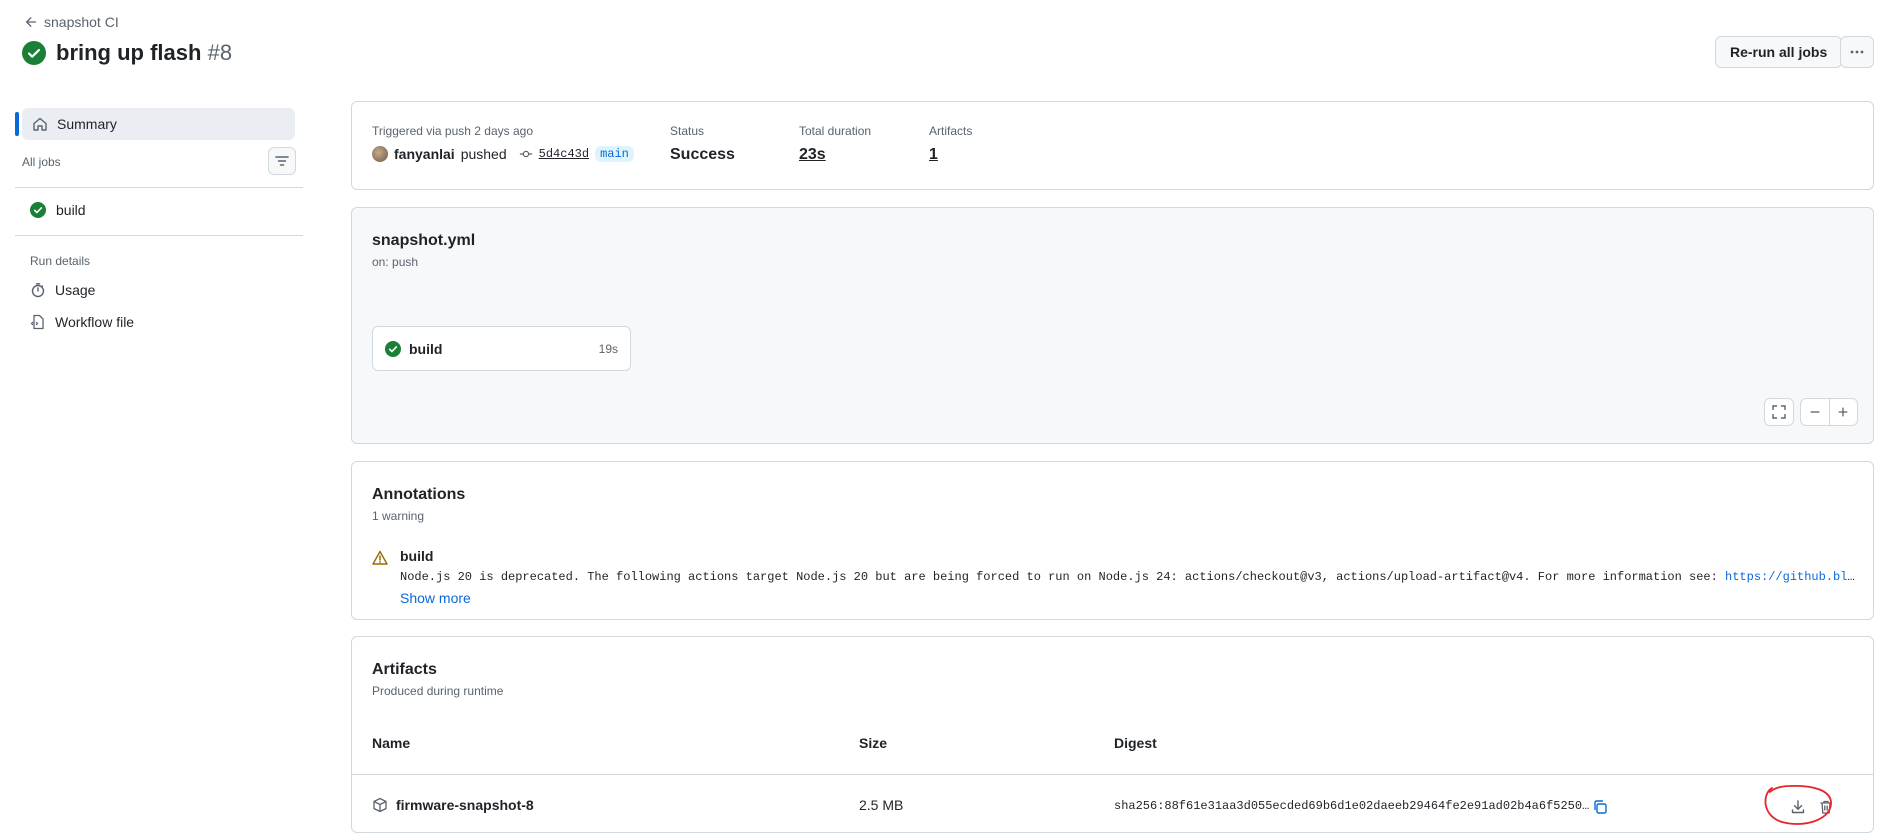 Image resolution: width=1888 pixels, height=837 pixels. What do you see at coordinates (835, 144) in the screenshot?
I see `duration-info: Total duration 23s` at bounding box center [835, 144].